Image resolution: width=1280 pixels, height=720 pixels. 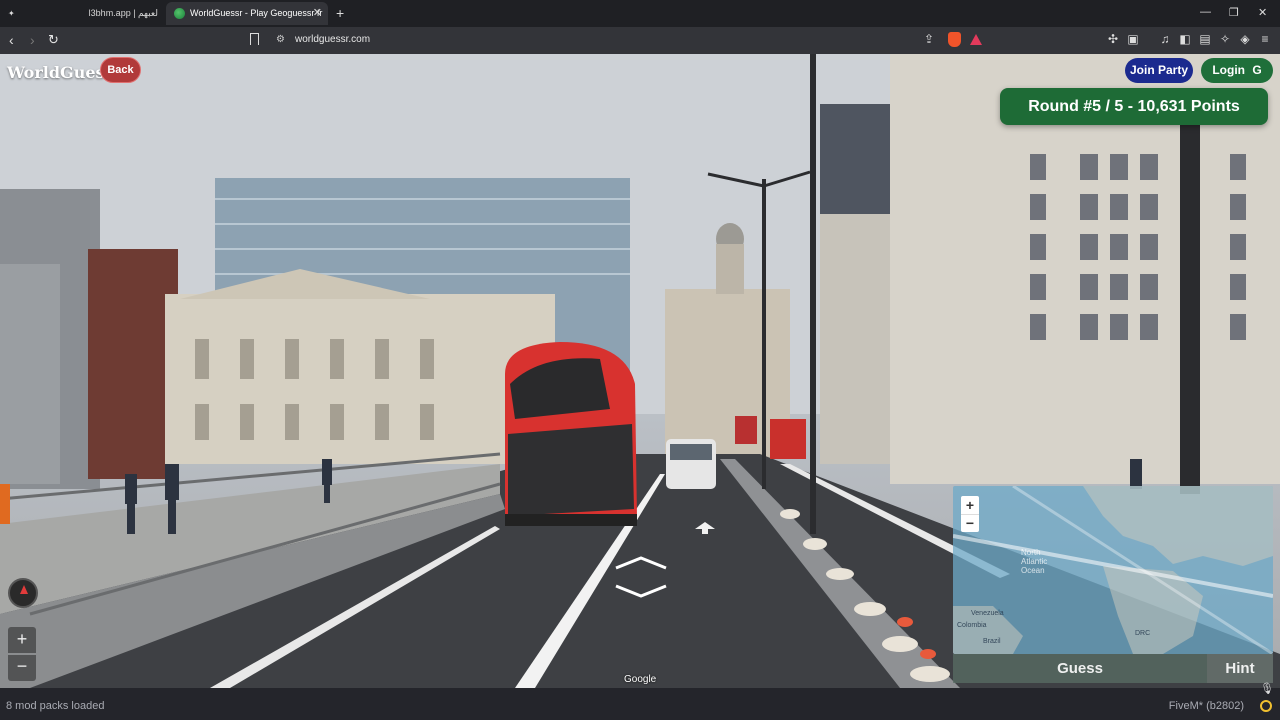 What do you see at coordinates (1134, 106) in the screenshot?
I see `round-score-banner: Round #5 / 5 - 10,631 Points` at bounding box center [1134, 106].